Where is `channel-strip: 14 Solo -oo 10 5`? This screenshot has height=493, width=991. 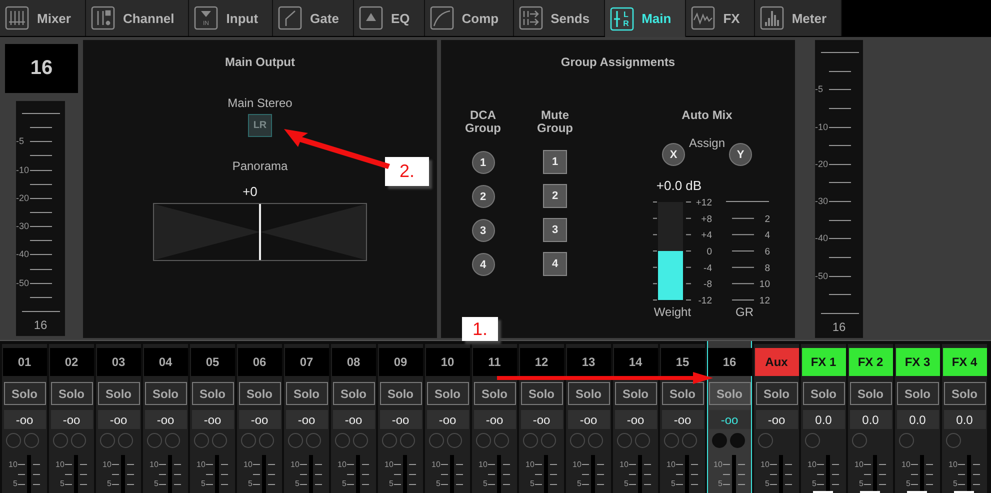
channel-strip: 14 Solo -oo 10 5 is located at coordinates (635, 418).